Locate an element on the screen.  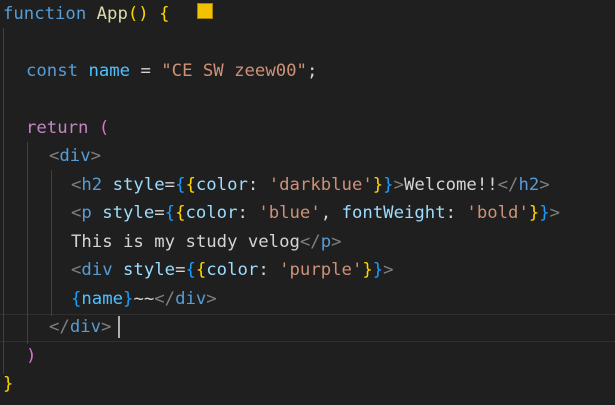
text-cursor is located at coordinates (119, 327).